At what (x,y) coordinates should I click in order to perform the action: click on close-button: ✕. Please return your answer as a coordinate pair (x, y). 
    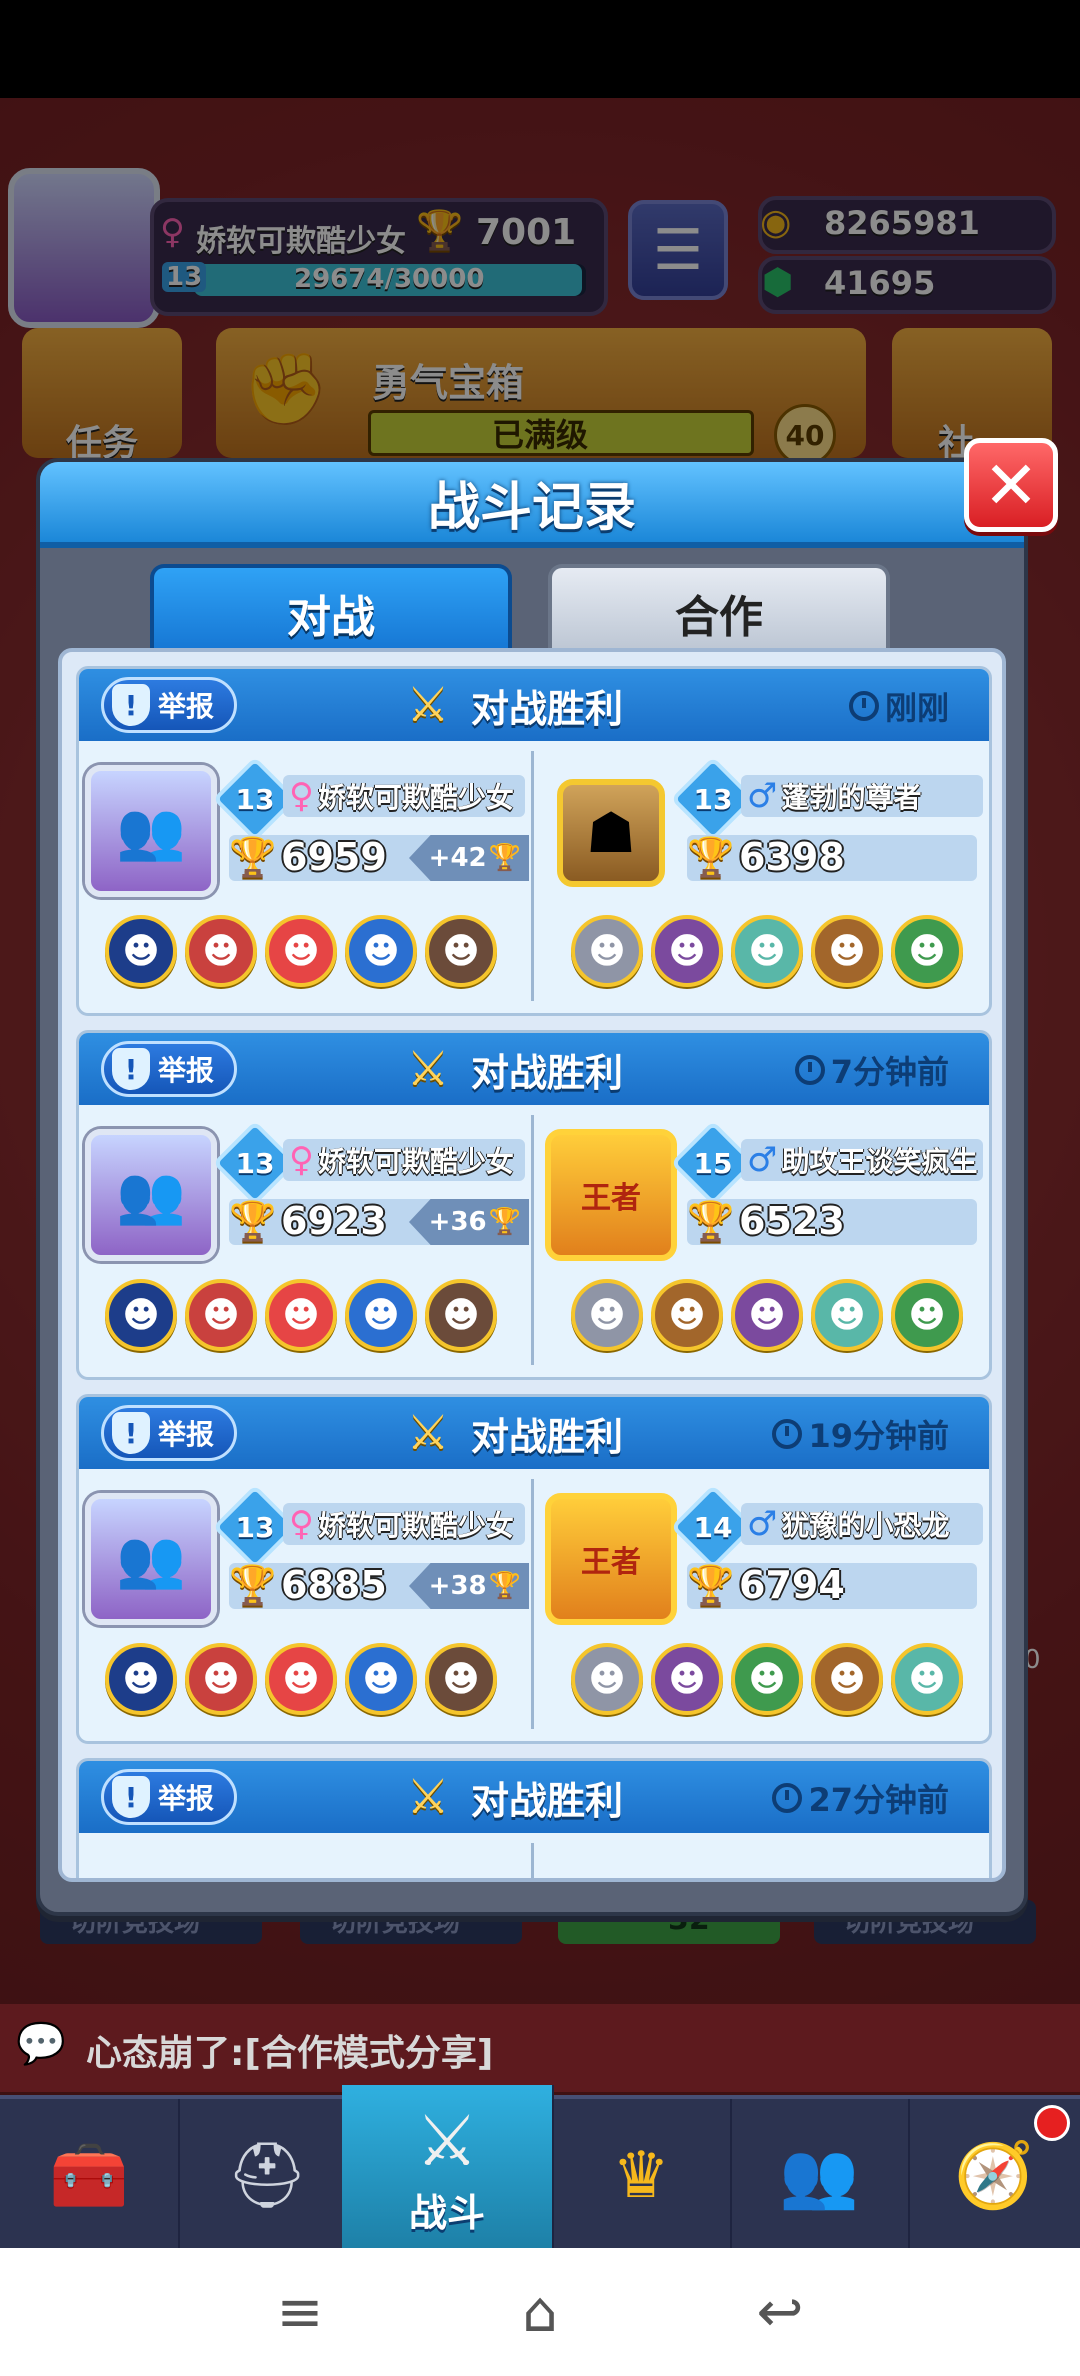
    Looking at the image, I should click on (1011, 485).